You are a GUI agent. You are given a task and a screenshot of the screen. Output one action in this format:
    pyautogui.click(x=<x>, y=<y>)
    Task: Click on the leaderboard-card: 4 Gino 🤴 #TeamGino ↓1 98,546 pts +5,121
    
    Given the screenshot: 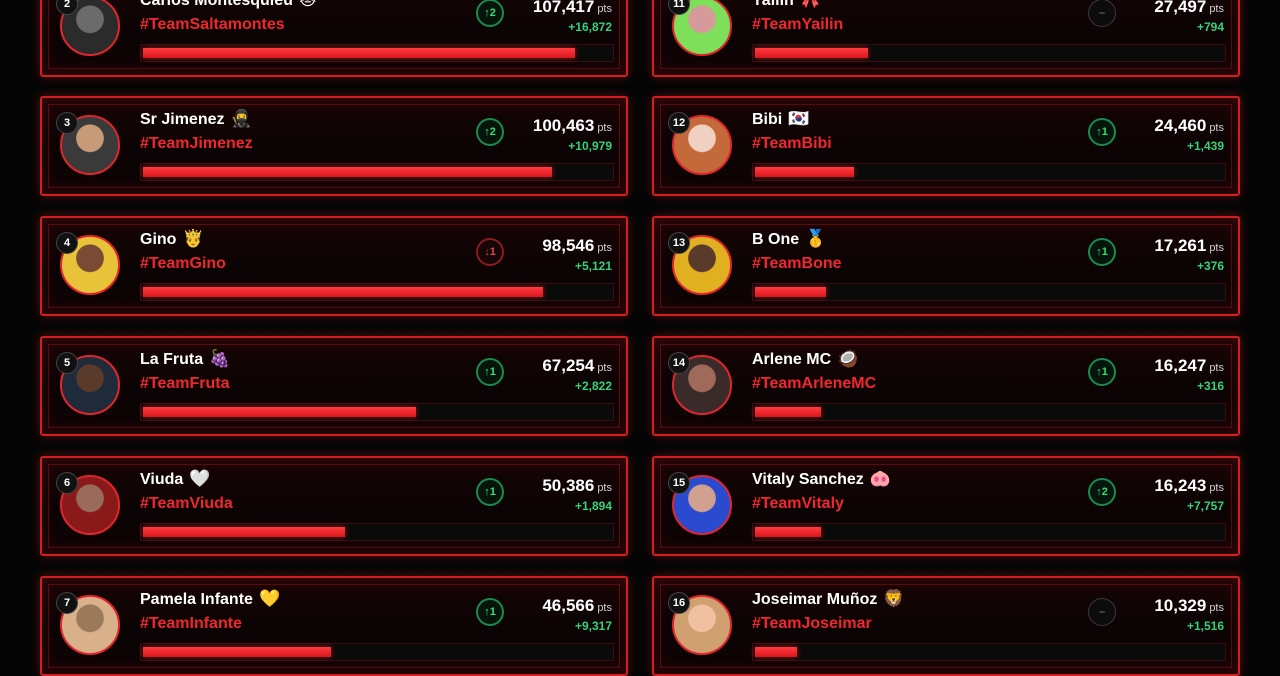 What is the action you would take?
    pyautogui.click(x=334, y=266)
    